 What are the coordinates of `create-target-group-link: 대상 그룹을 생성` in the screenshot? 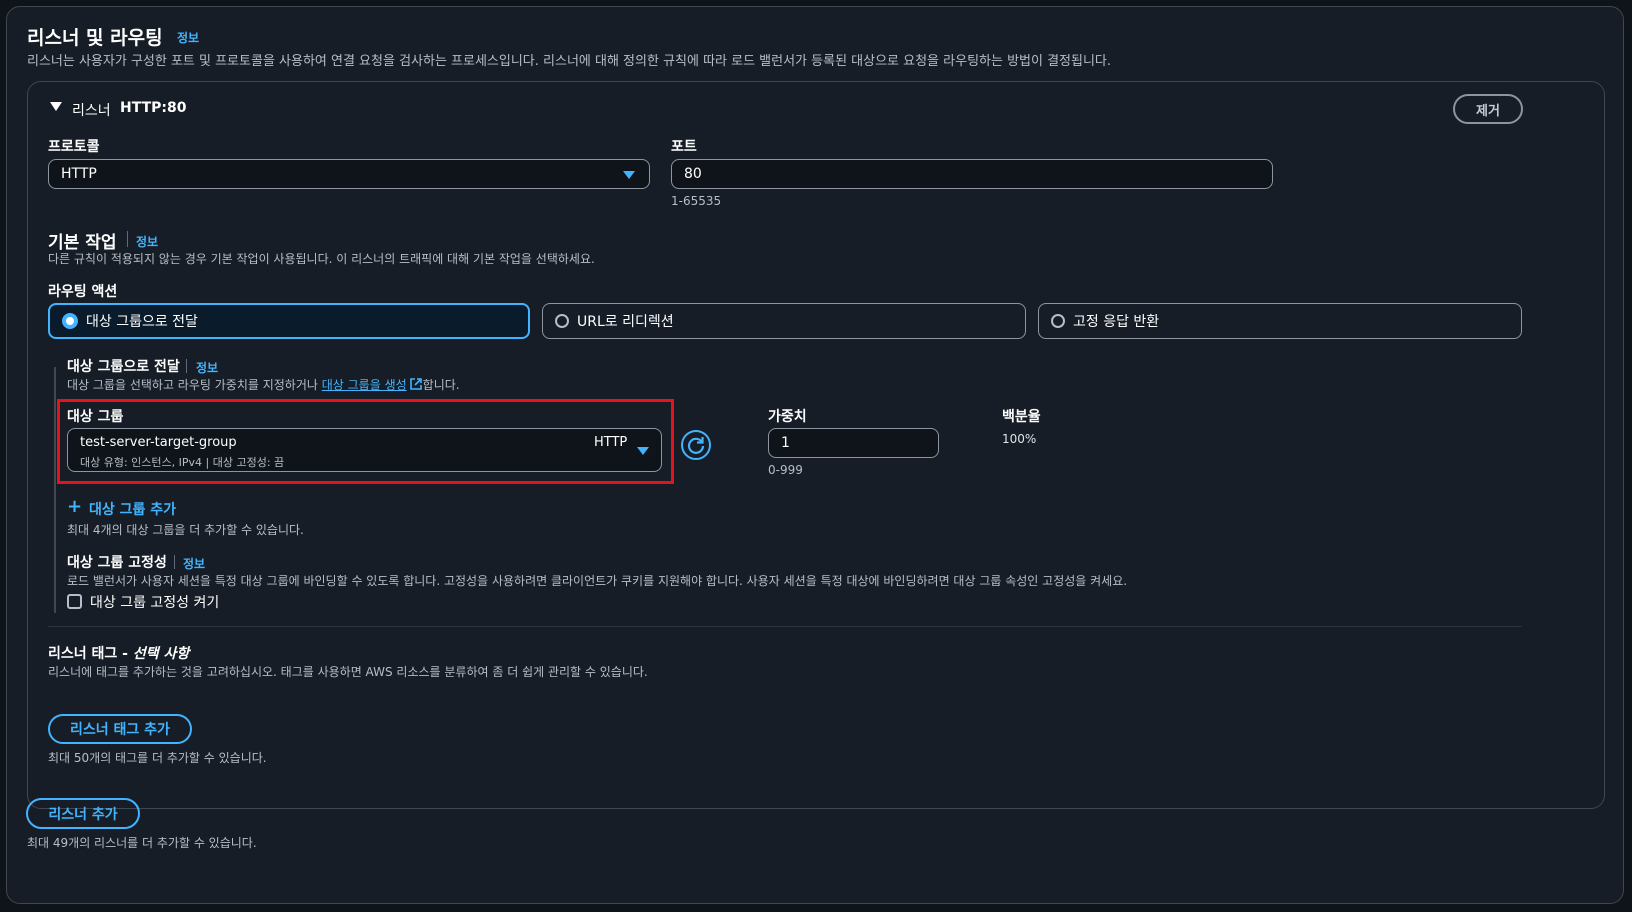 It's located at (364, 385).